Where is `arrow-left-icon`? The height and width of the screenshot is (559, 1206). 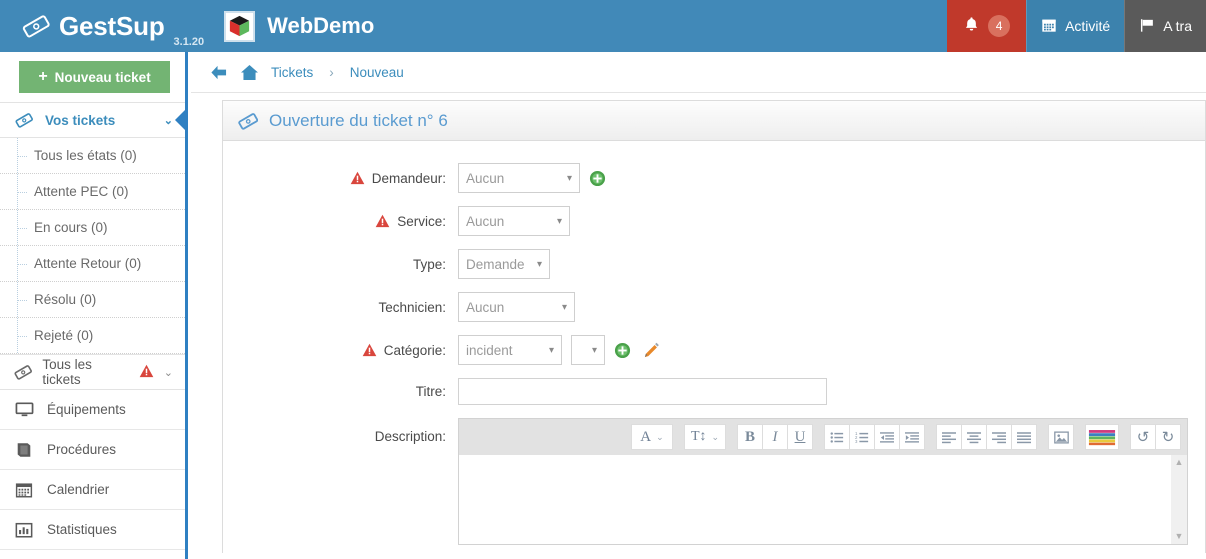 arrow-left-icon is located at coordinates (218, 72).